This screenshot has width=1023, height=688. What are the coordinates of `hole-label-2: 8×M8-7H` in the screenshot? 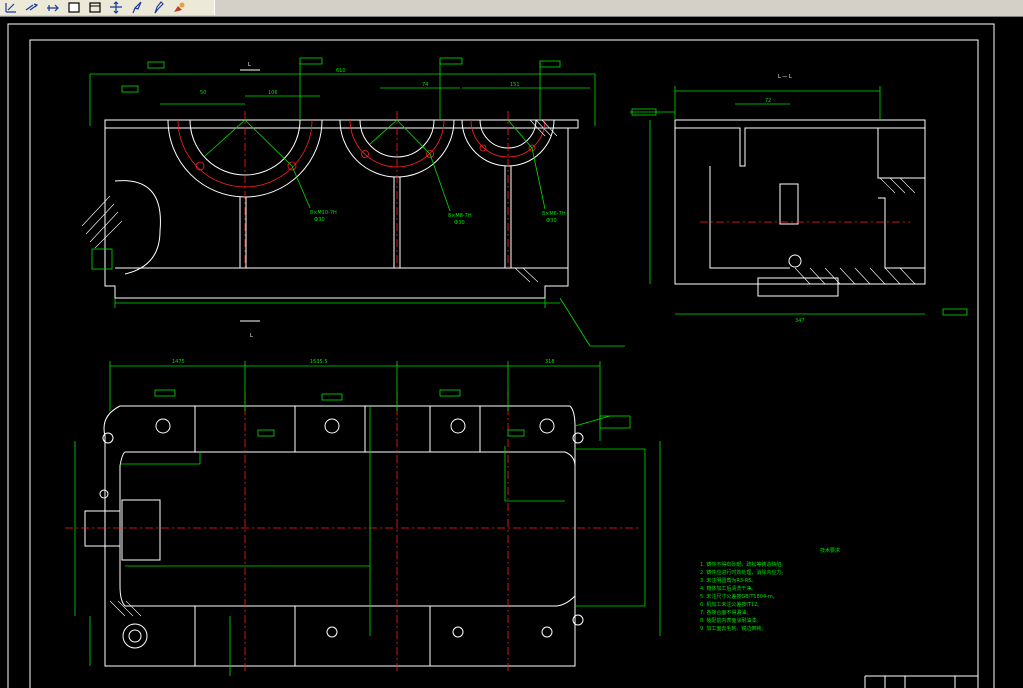 It's located at (460, 216).